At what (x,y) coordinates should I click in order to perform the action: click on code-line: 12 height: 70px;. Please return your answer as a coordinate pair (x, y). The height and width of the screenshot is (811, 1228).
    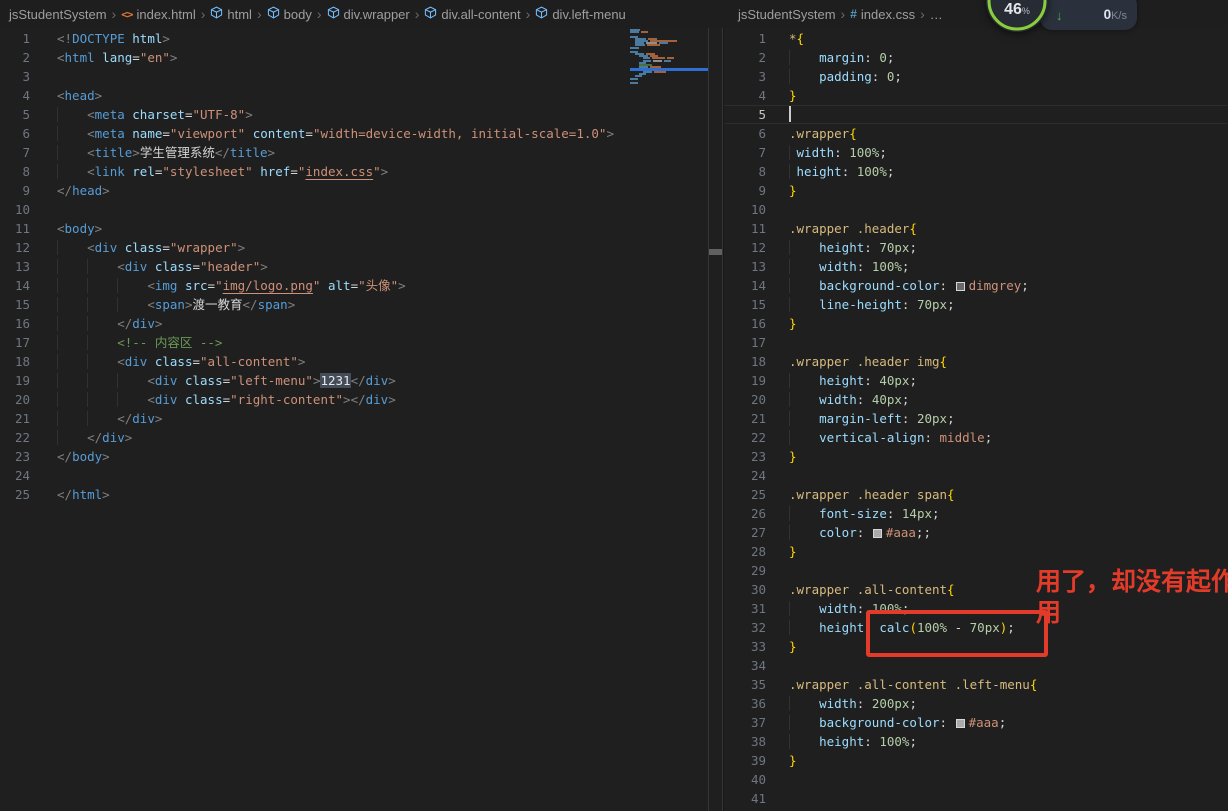
    Looking at the image, I should click on (976, 247).